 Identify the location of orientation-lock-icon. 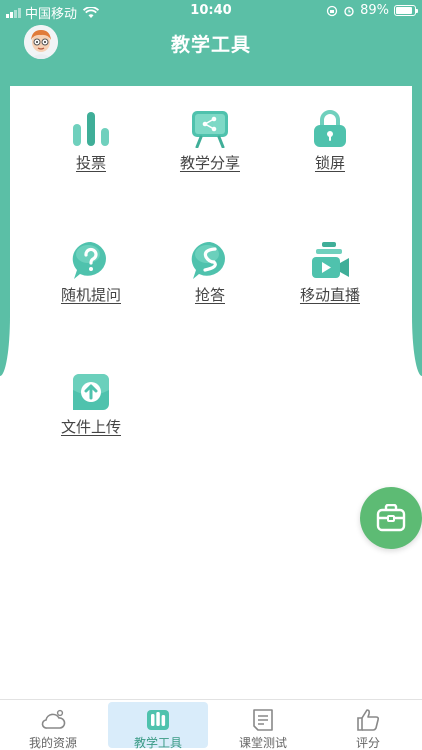
(332, 10).